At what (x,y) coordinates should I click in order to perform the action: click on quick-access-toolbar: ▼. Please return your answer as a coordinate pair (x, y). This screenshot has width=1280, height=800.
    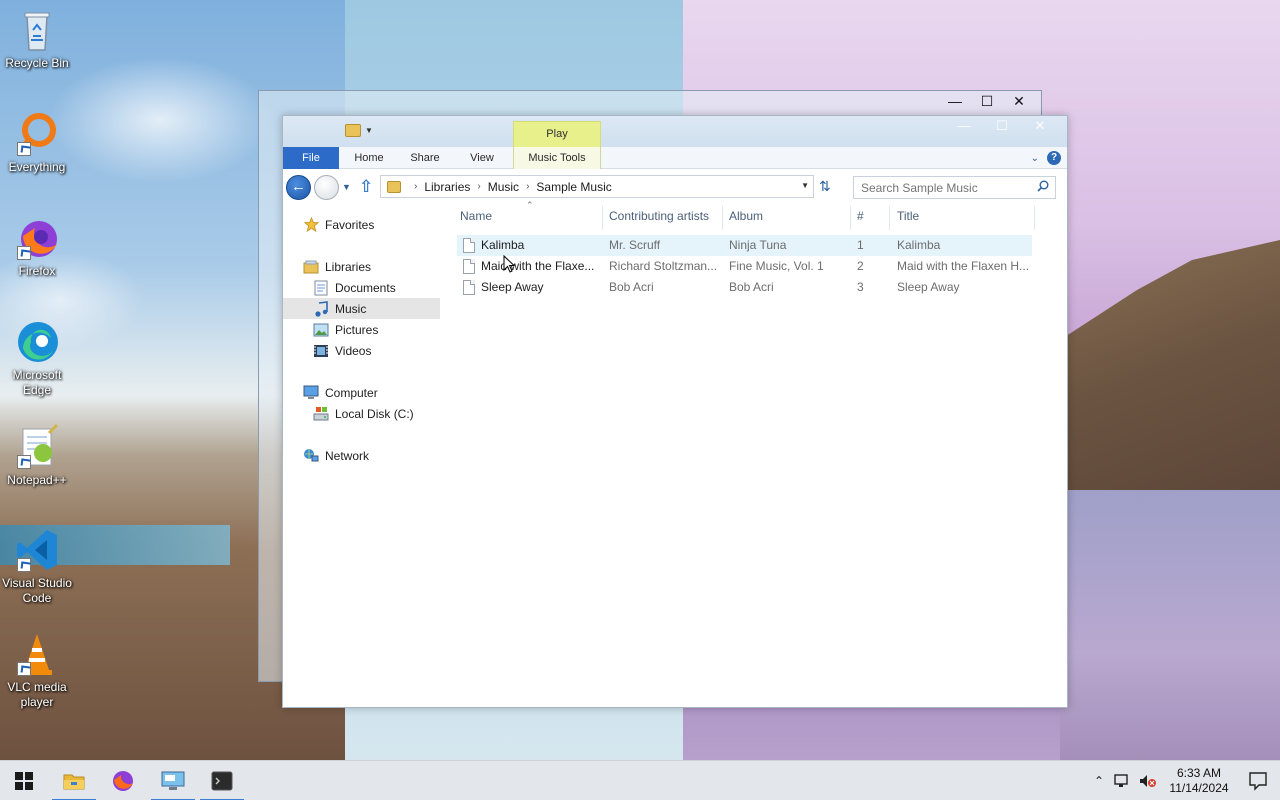
    Looking at the image, I should click on (359, 130).